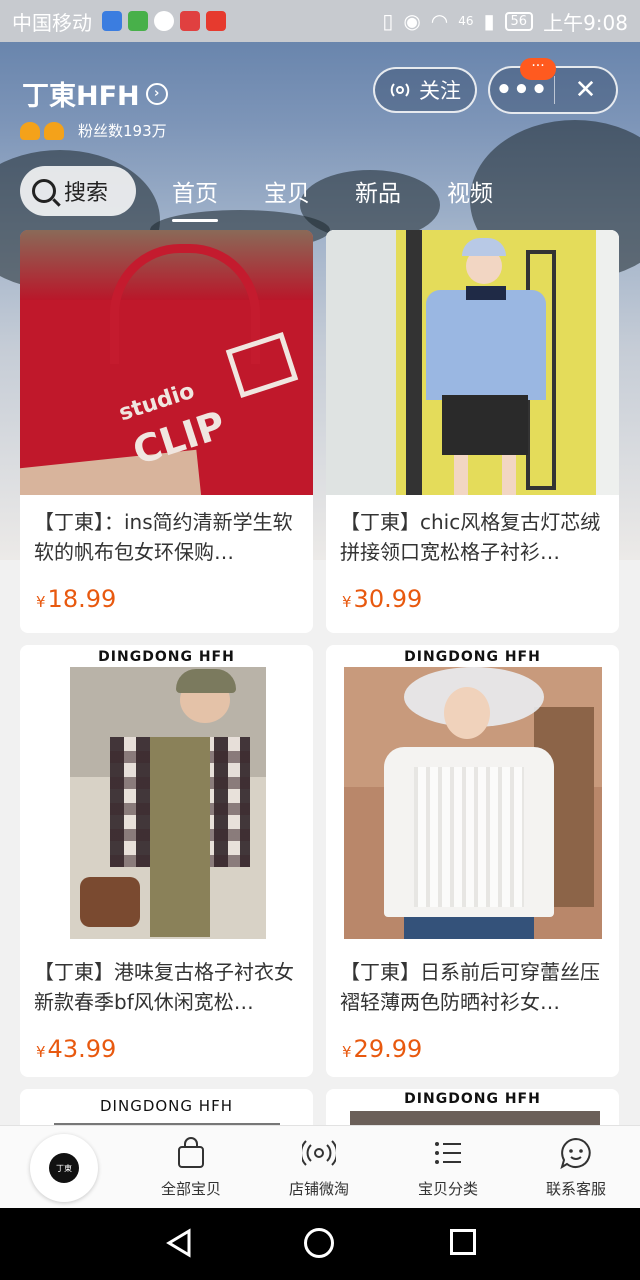 The width and height of the screenshot is (640, 1280). What do you see at coordinates (81, 96) in the screenshot?
I see `shop-name-label: 丁東HFH` at bounding box center [81, 96].